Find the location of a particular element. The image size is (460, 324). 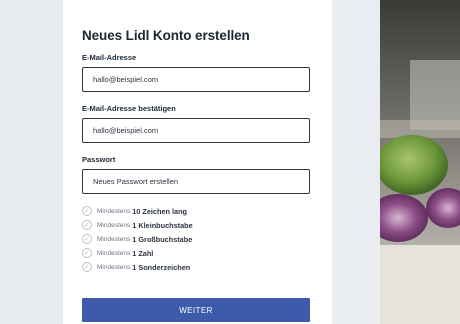

email-label: E-Mail-Adresse is located at coordinates (109, 57).